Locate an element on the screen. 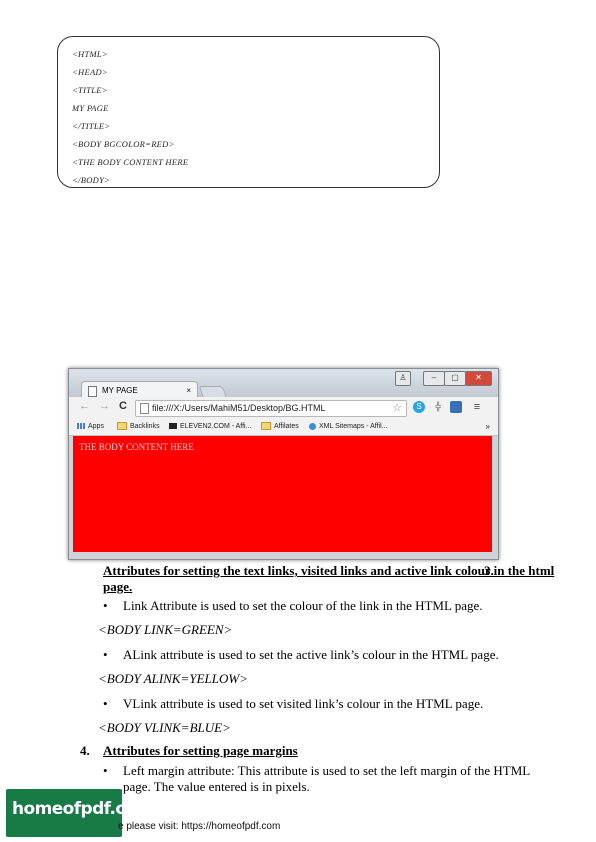  bookmark-apps: Apps is located at coordinates (90, 427).